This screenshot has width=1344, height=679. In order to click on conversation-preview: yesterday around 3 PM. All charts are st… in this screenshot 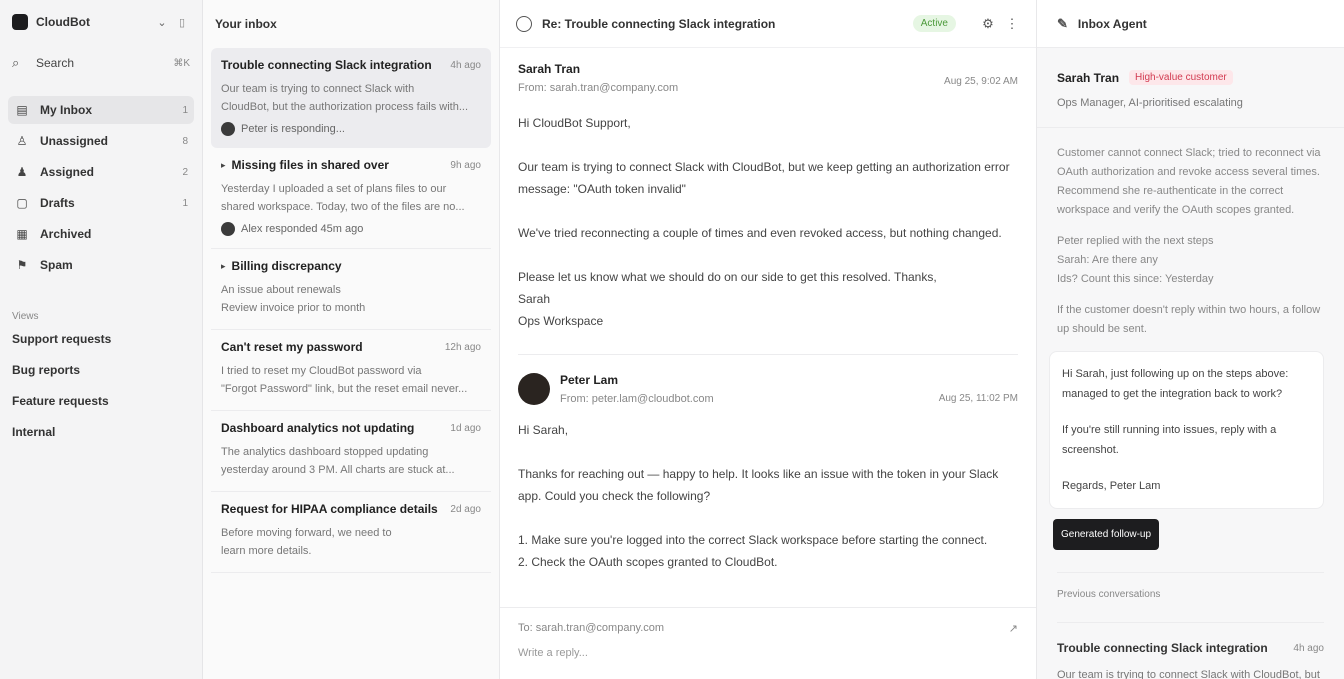, I will do `click(338, 470)`.